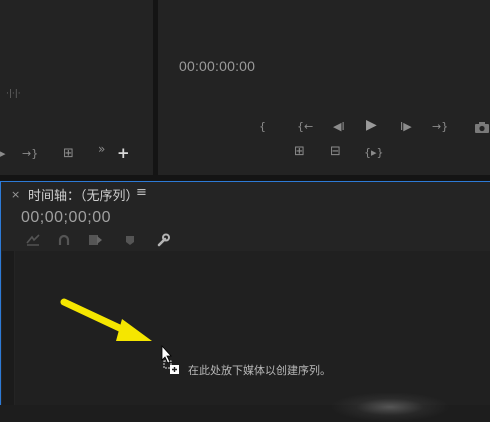 The width and height of the screenshot is (490, 422). Describe the element at coordinates (15, 194) in the screenshot. I see `timeline-close-icon: ×` at that location.